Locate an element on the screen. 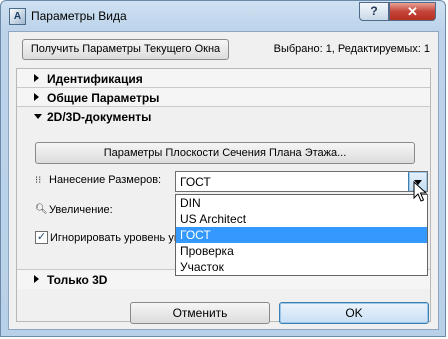 Image resolution: width=448 pixels, height=339 pixels. dimensioning-dropdown-list: DIN US Architect ГОСТ Проверка Участок is located at coordinates (301, 235).